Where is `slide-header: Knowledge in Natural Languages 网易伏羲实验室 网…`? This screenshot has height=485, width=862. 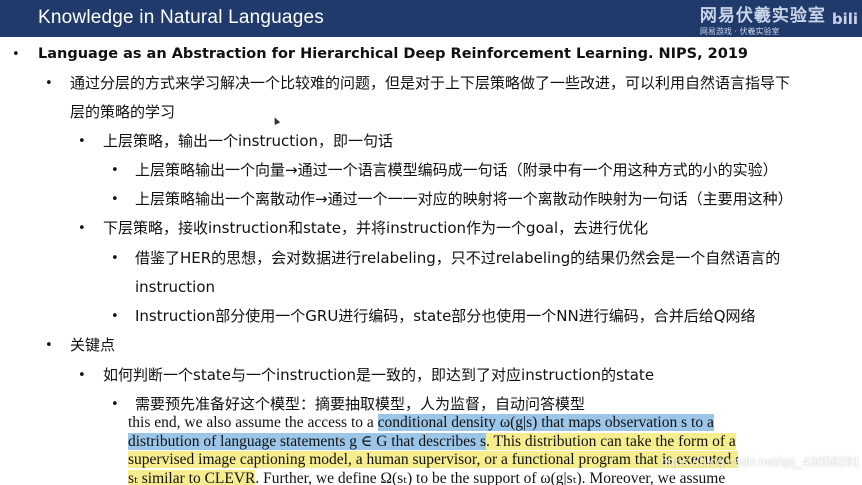 slide-header: Knowledge in Natural Languages 网易伏羲实验室 网… is located at coordinates (431, 18).